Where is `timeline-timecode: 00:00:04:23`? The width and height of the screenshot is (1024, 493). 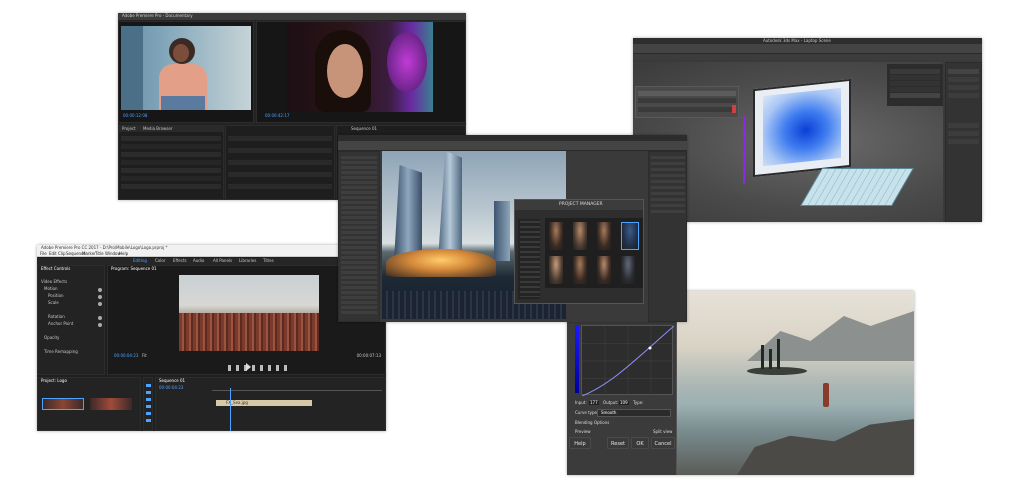 timeline-timecode: 00:00:04:23 is located at coordinates (171, 387).